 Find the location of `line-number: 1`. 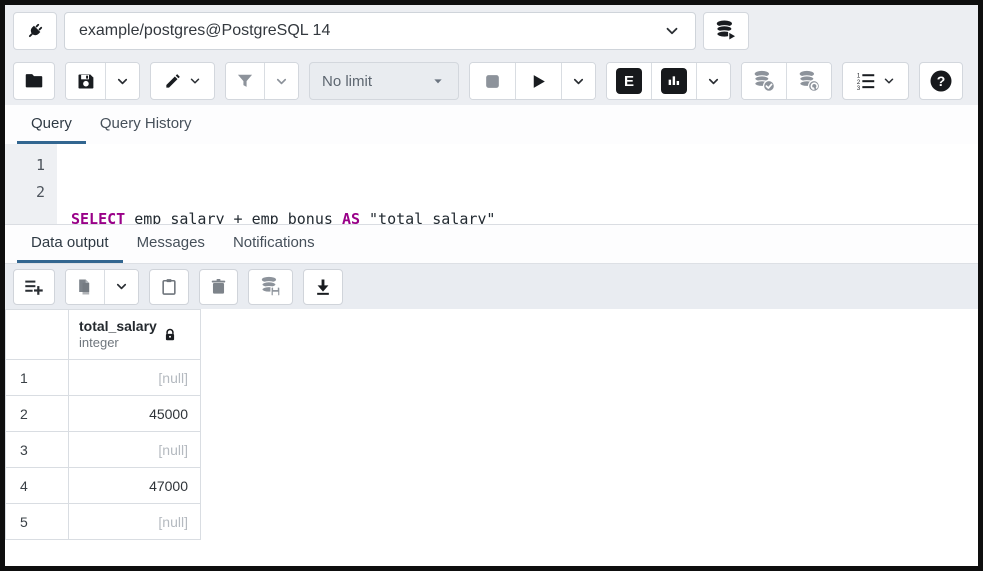

line-number: 1 is located at coordinates (40, 165).